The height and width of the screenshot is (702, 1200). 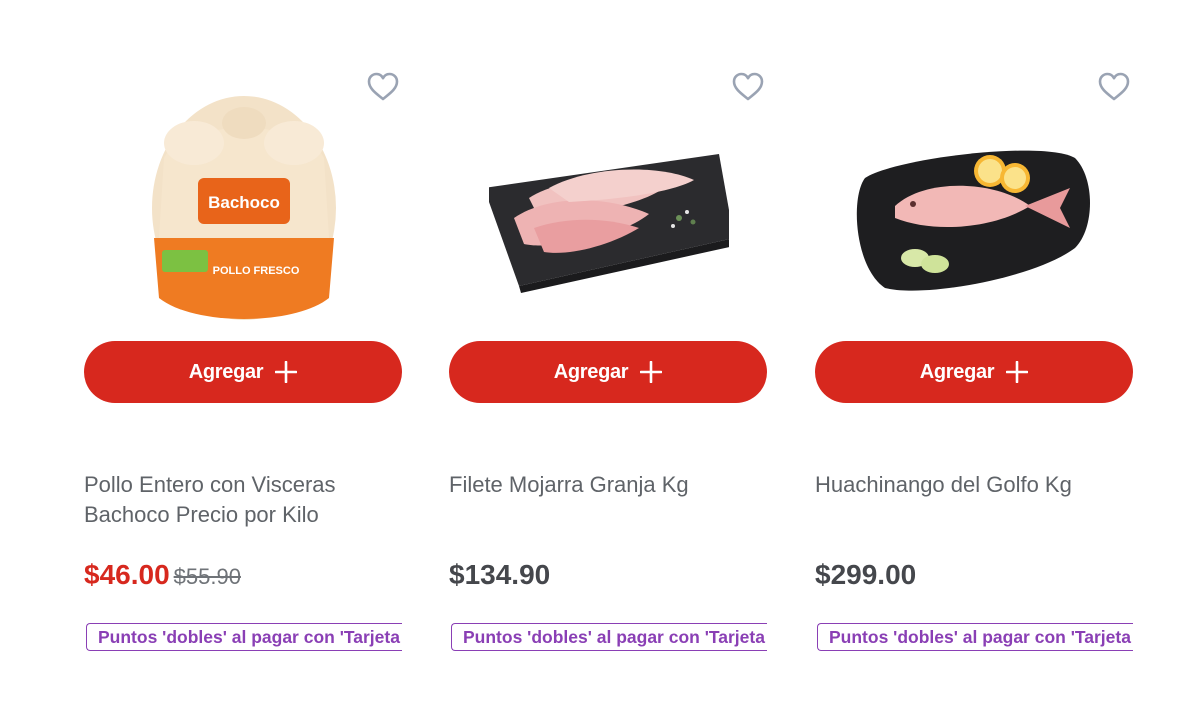 What do you see at coordinates (974, 575) in the screenshot?
I see `price-row: $299.00` at bounding box center [974, 575].